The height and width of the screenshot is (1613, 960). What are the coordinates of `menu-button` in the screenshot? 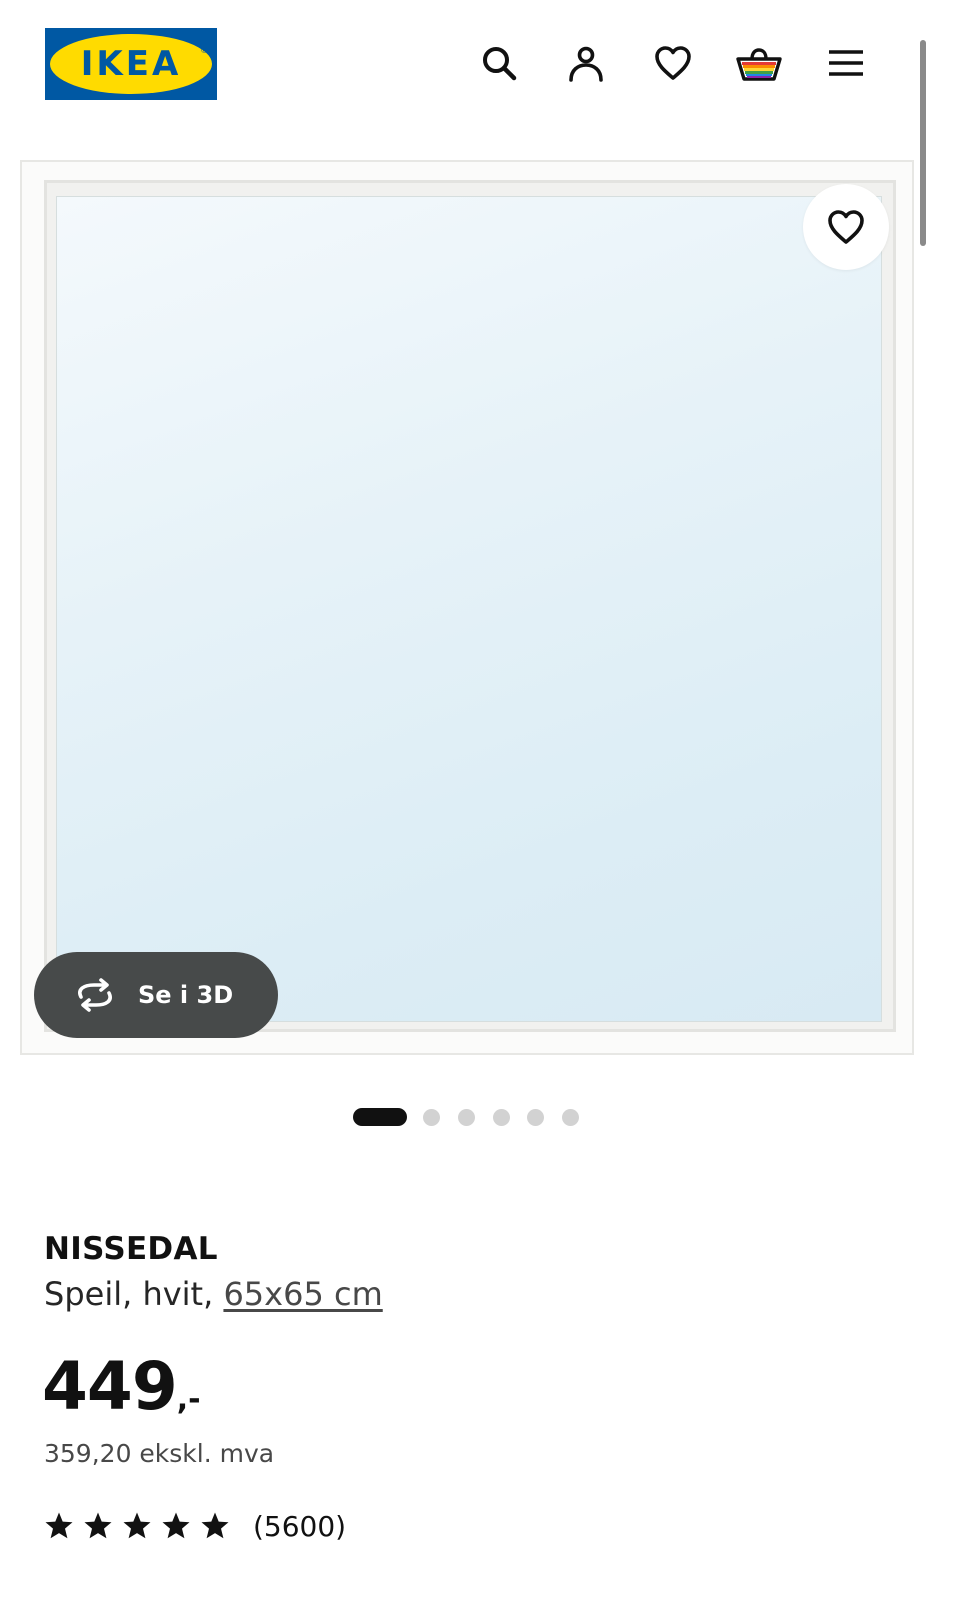 It's located at (846, 63).